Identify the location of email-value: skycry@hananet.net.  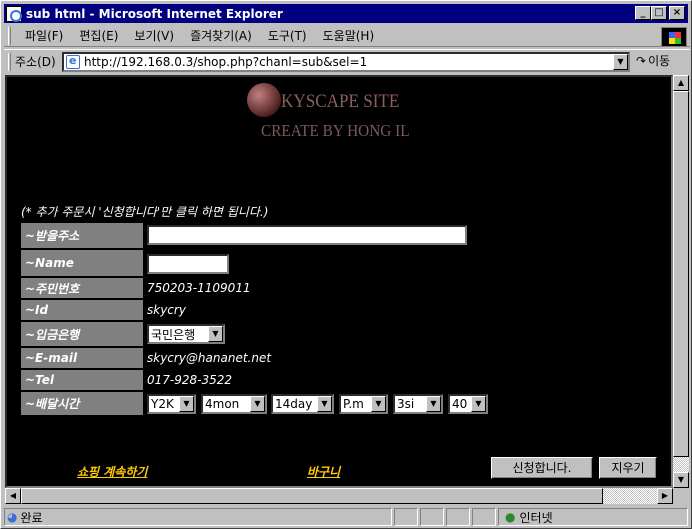
(209, 358).